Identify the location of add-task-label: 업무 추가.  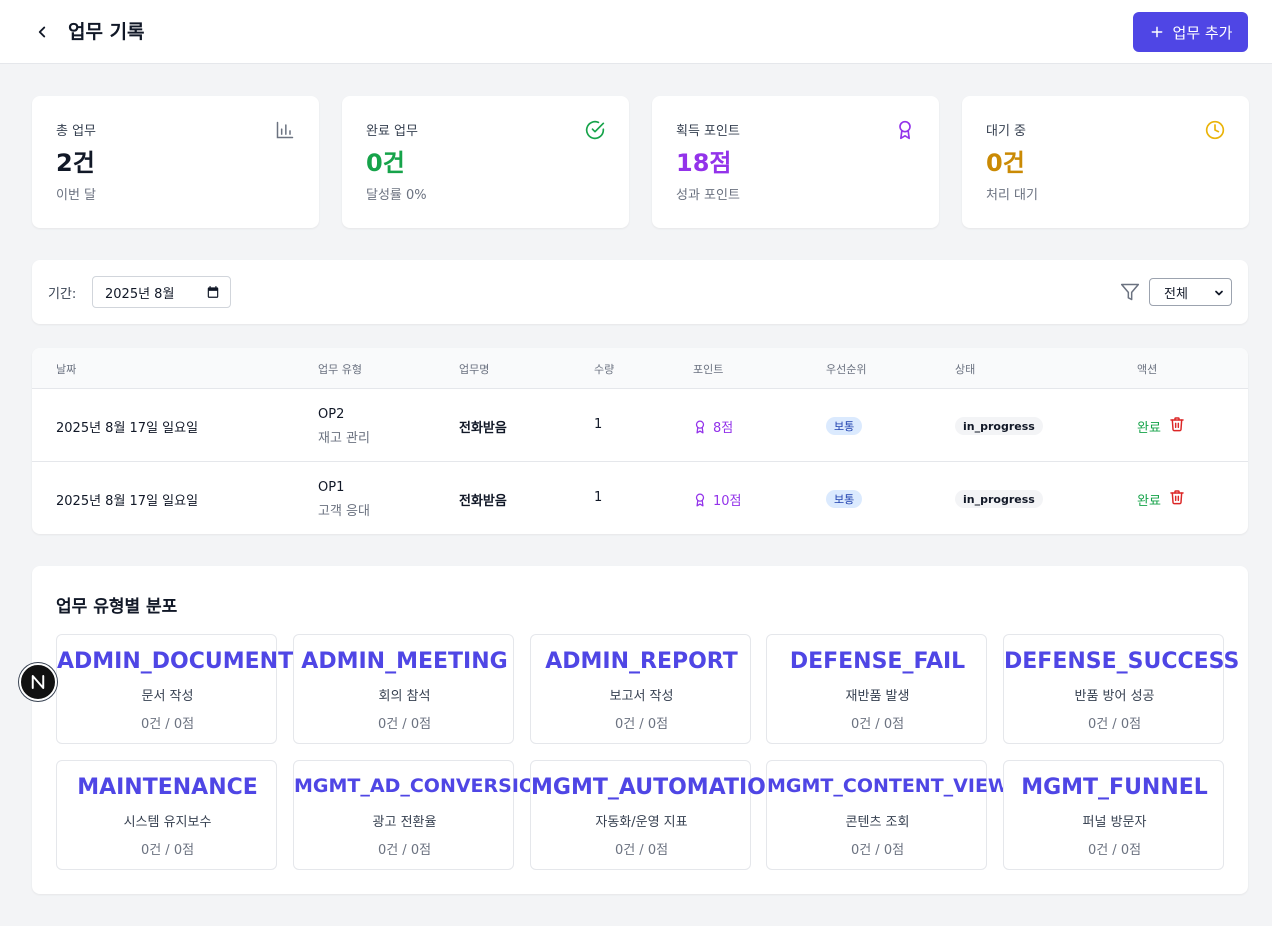
(1202, 32).